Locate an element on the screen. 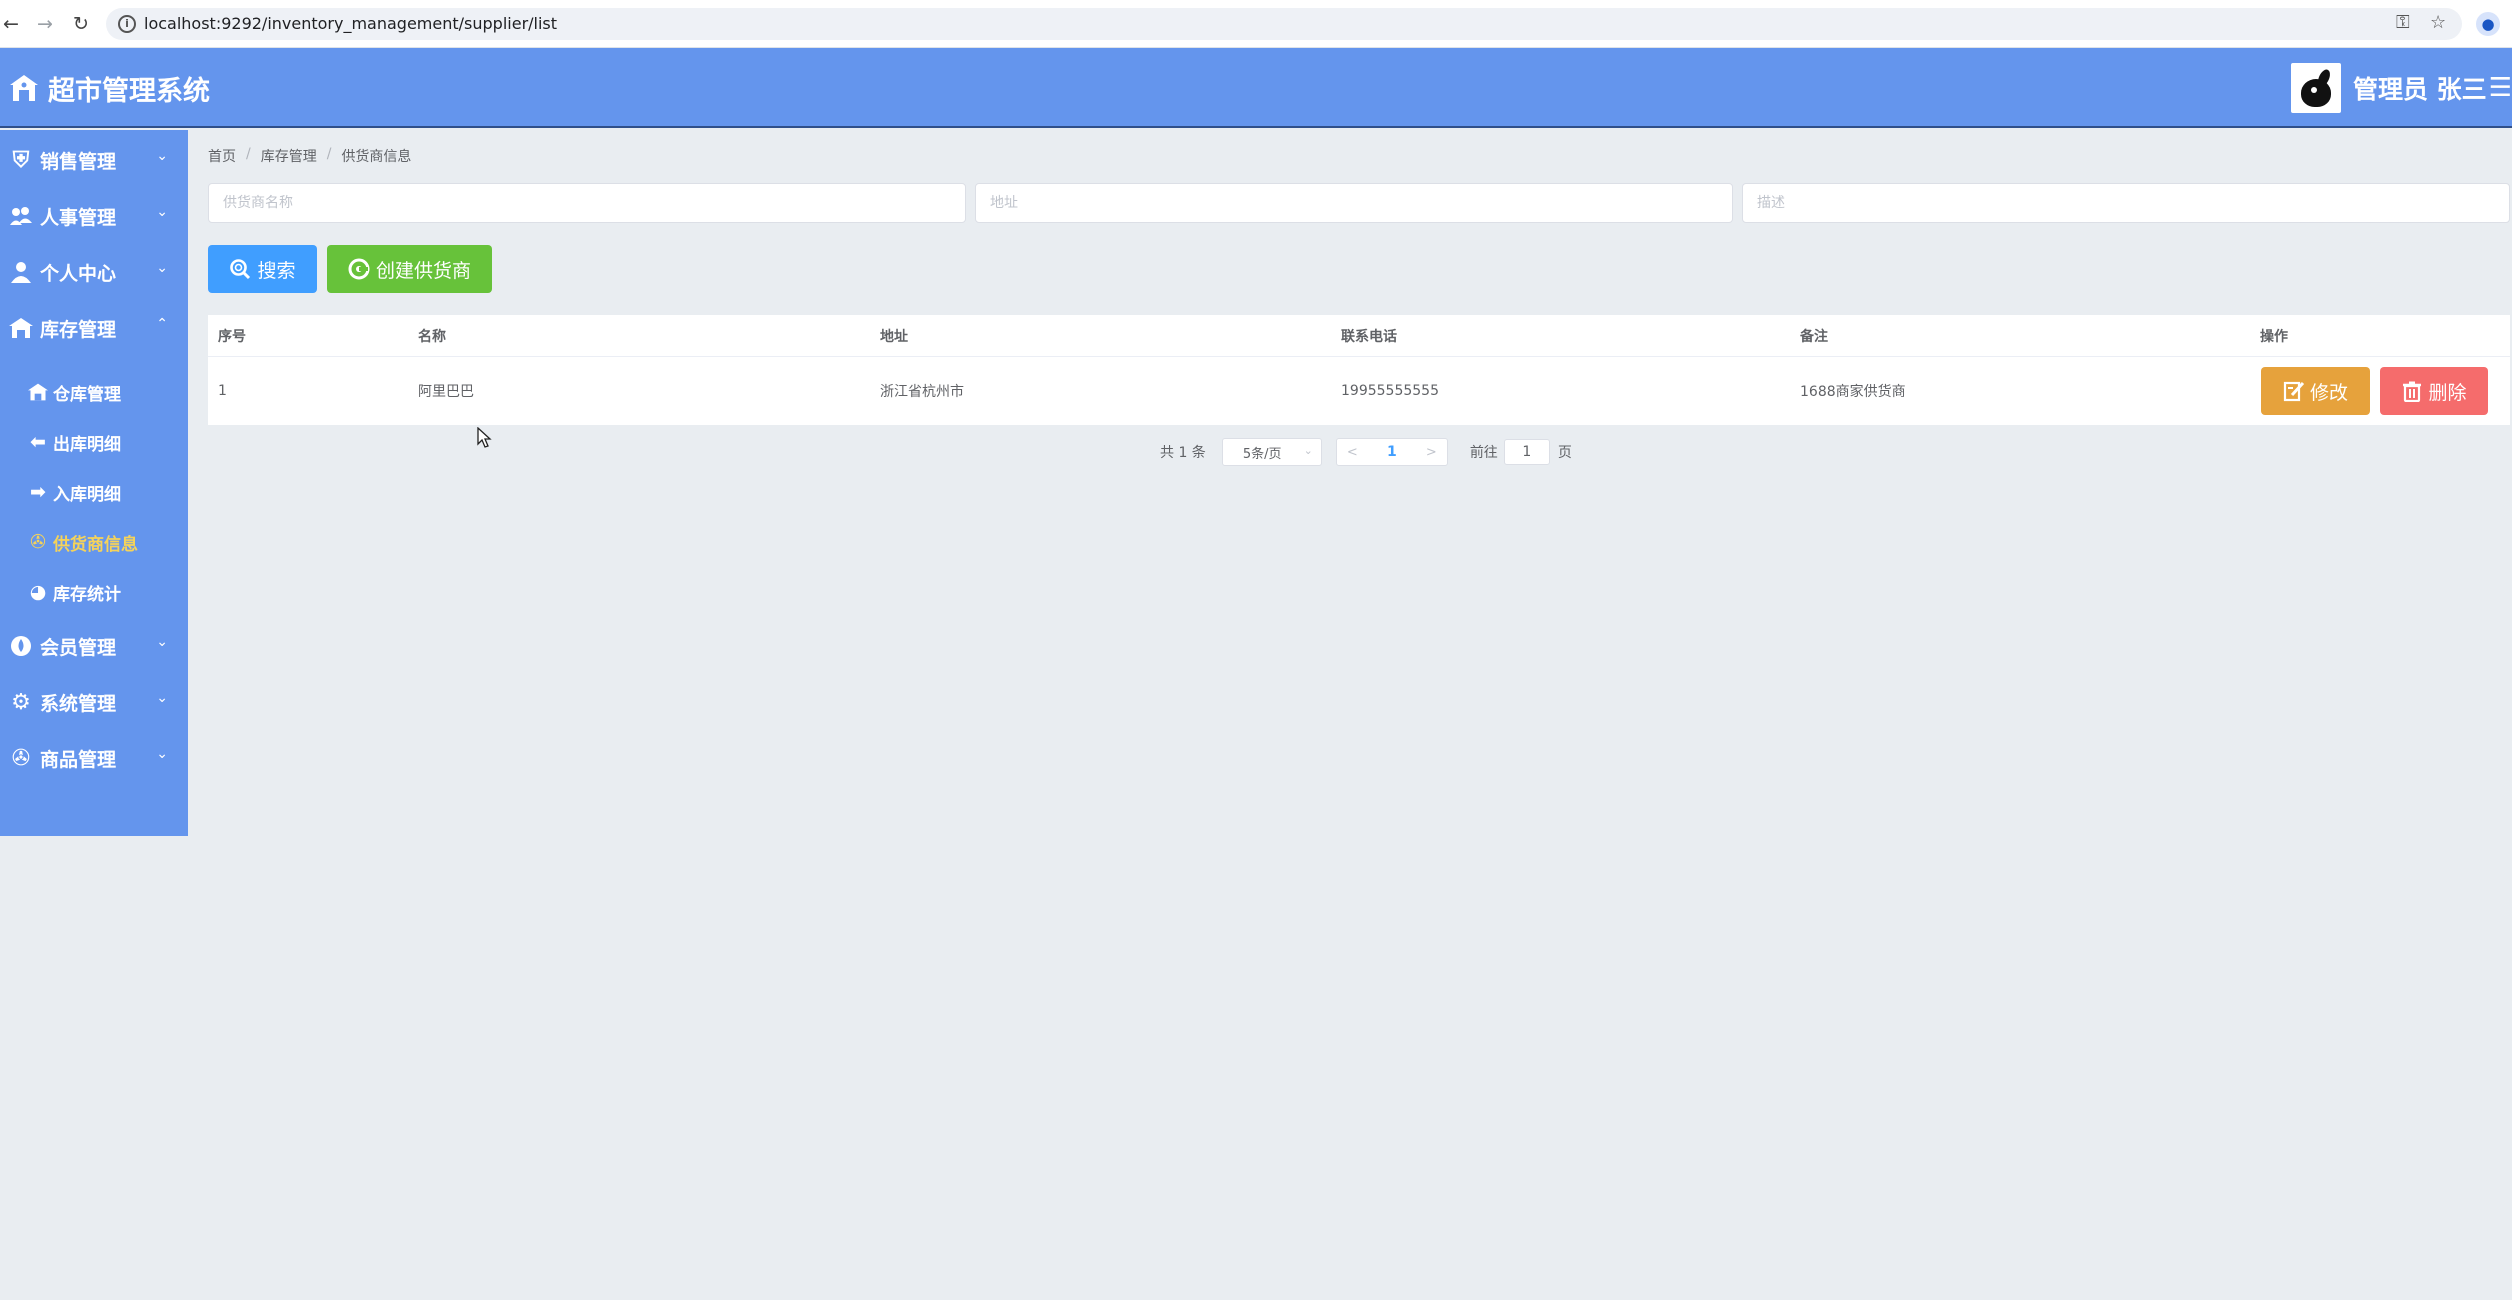 This screenshot has height=1300, width=2512. cell-address: 浙江省杭州市 is located at coordinates (922, 392).